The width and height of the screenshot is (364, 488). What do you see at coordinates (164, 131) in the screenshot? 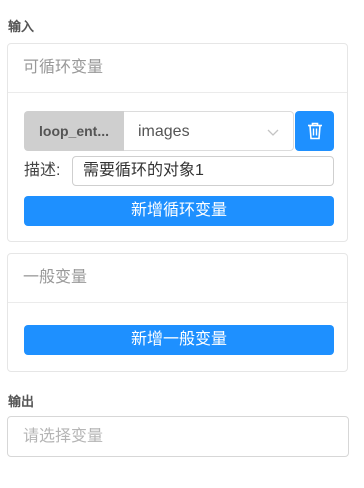
I see `loop-variable-select-value: images` at bounding box center [164, 131].